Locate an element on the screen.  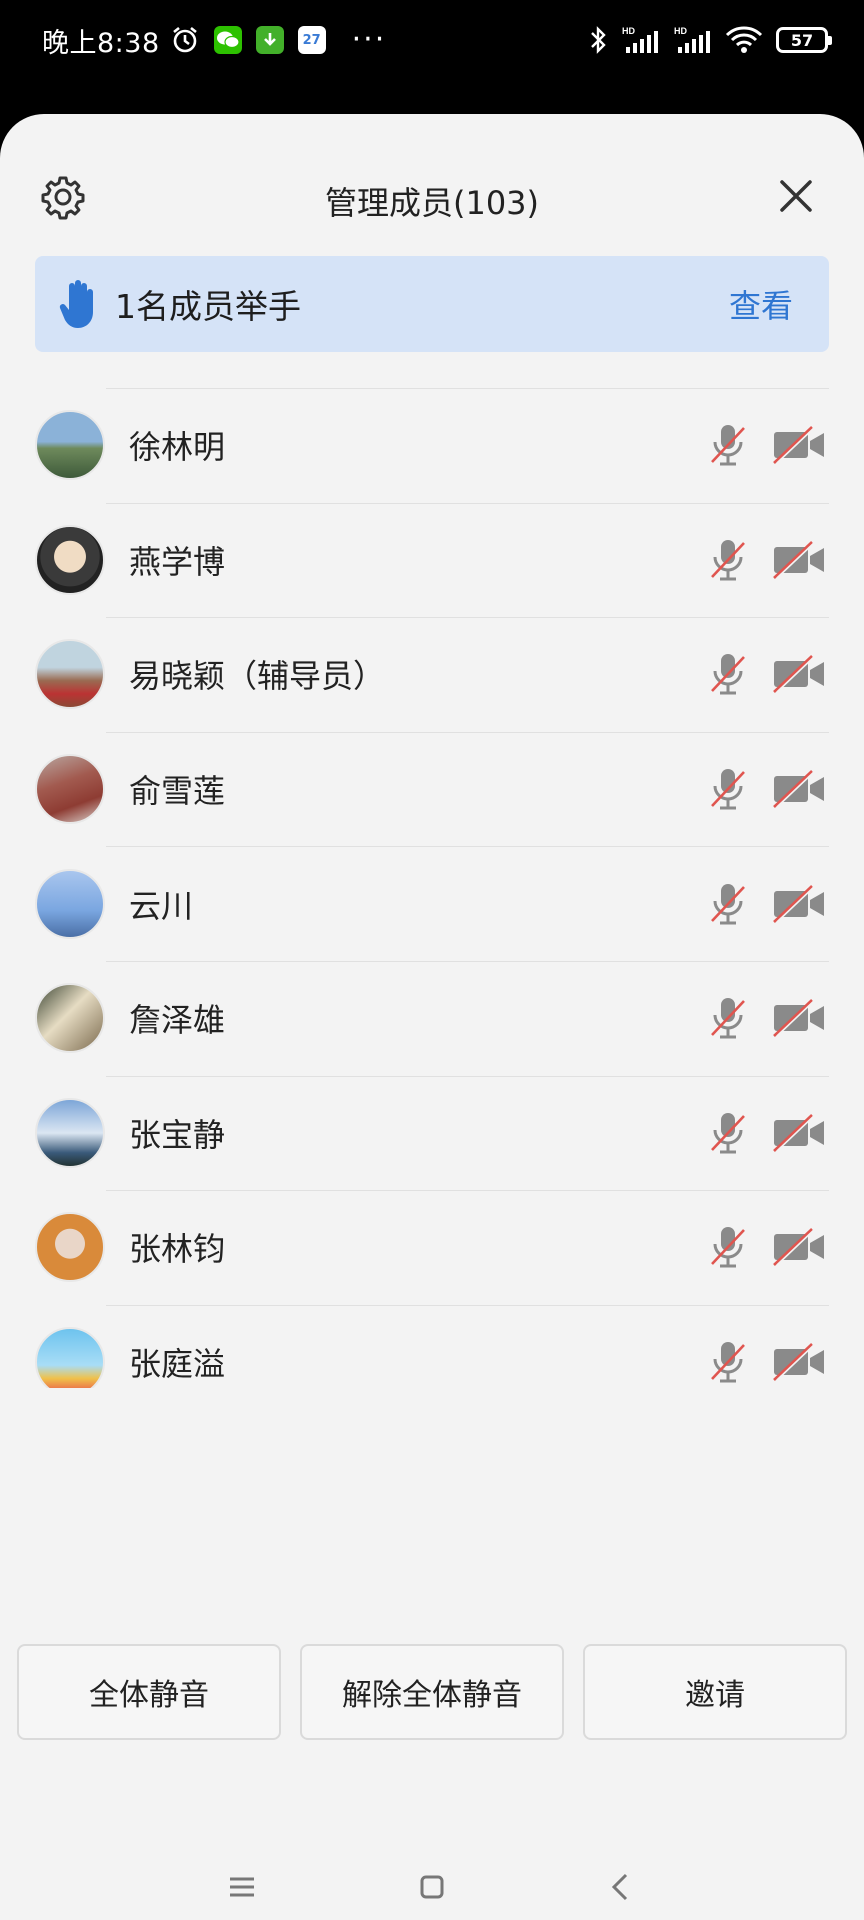
member-name: 张林钧 is located at coordinates (177, 1249).